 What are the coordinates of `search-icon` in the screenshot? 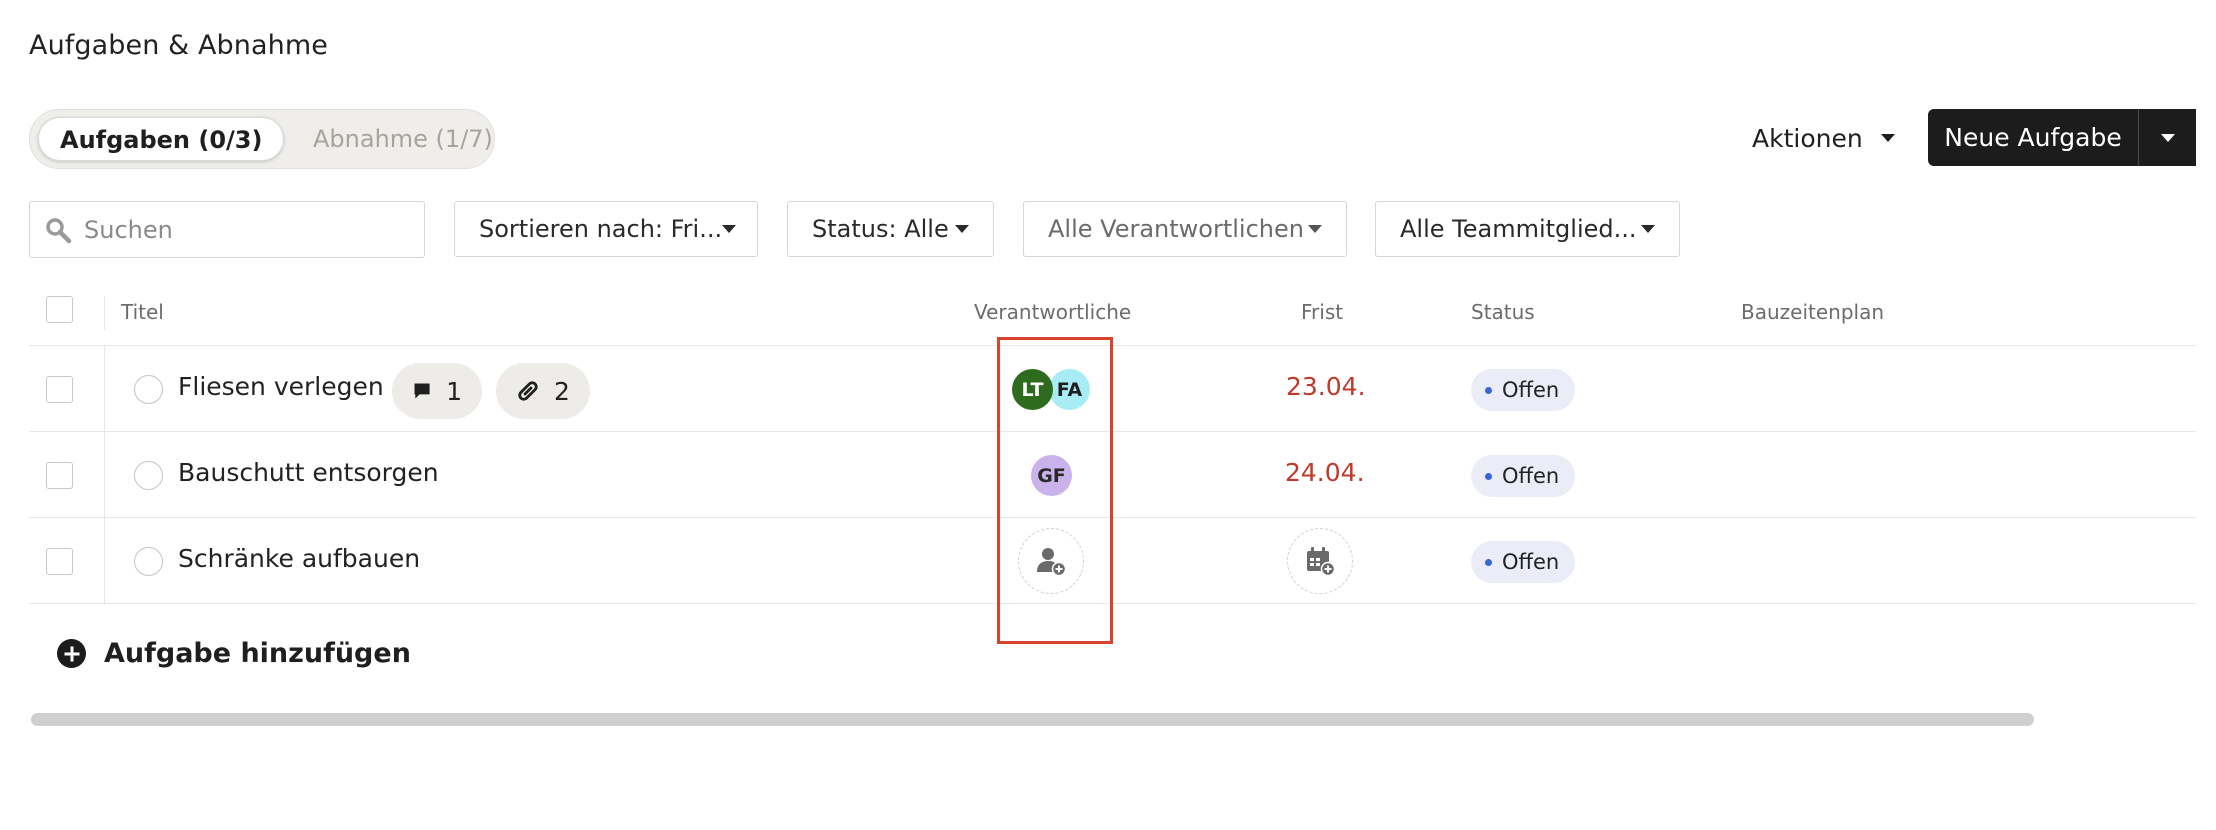 It's located at (59, 230).